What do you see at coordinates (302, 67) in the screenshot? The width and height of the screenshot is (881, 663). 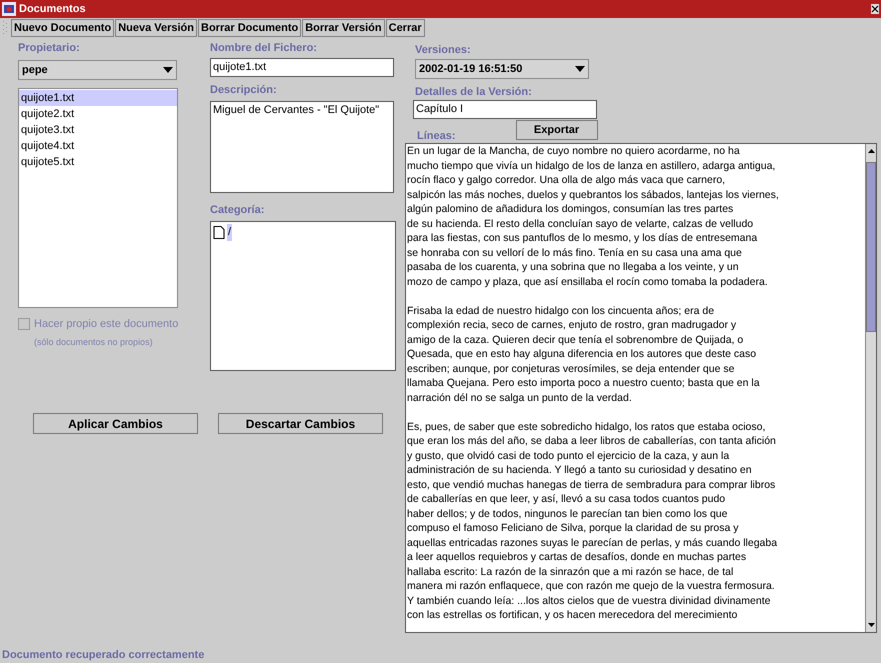 I see `file-name-field: quijote1.txt` at bounding box center [302, 67].